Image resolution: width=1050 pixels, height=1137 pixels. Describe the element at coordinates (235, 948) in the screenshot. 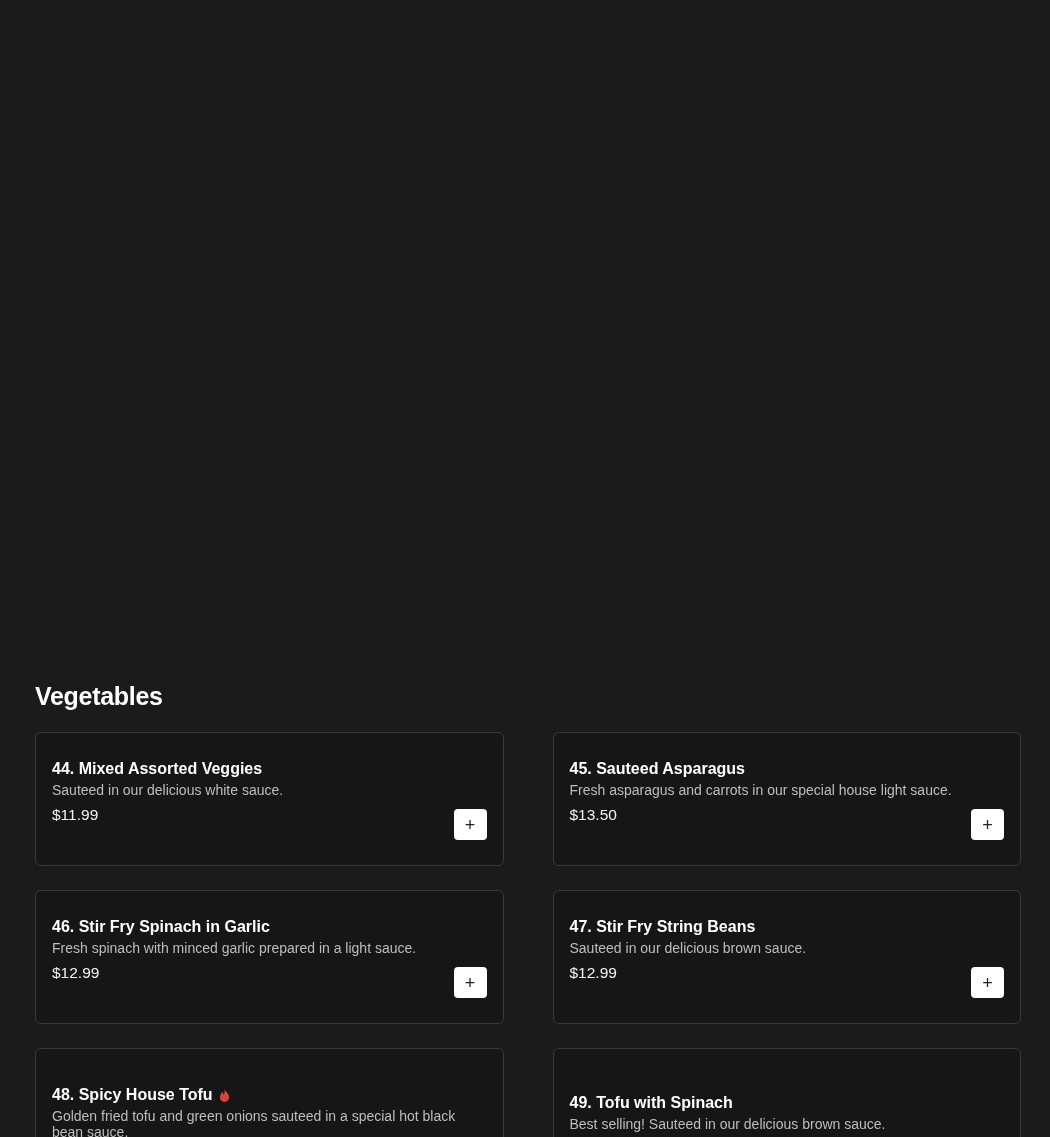

I see `item-description: Fresh spinach with minced garlic prepared in a light sauce.` at that location.